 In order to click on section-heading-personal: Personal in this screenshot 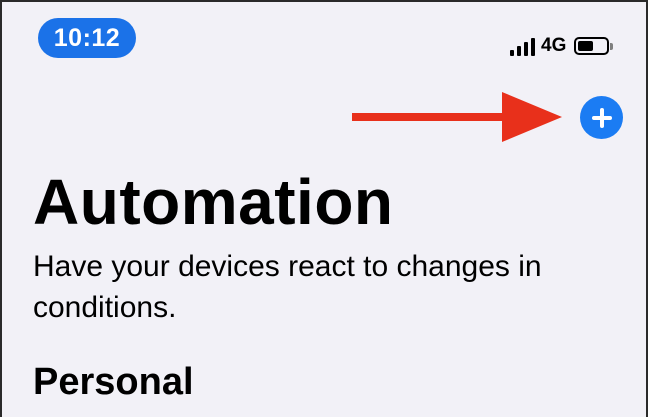, I will do `click(113, 382)`.